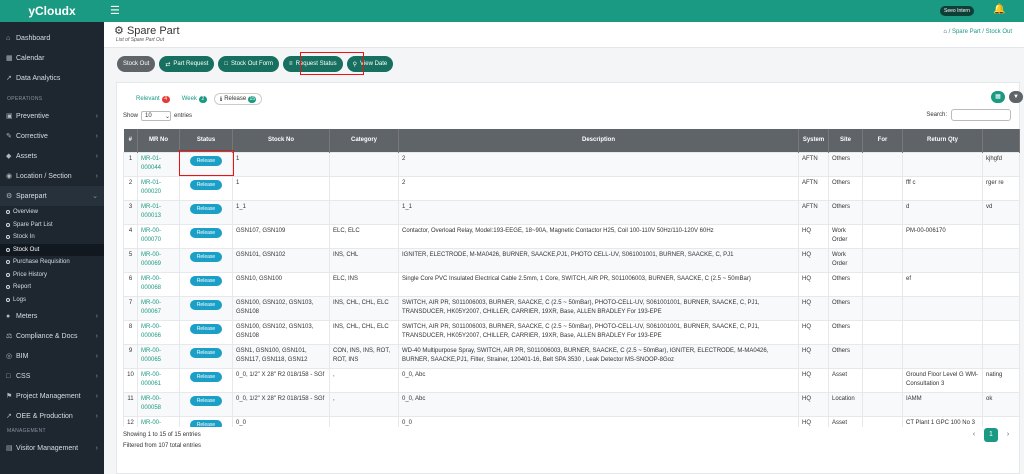 This screenshot has height=474, width=1024. Describe the element at coordinates (52, 336) in the screenshot. I see `sidebar-item-compliance-docs: ⚖ Compliance & Docs ›` at that location.